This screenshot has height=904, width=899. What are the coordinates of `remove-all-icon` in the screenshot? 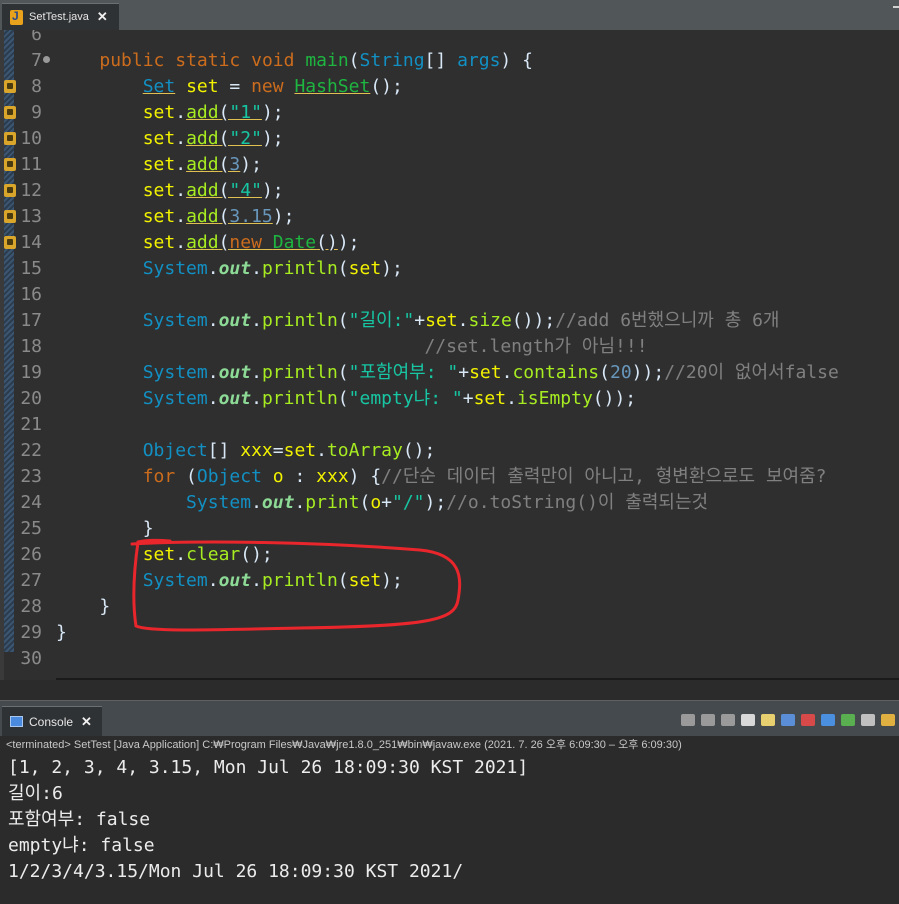 It's located at (728, 720).